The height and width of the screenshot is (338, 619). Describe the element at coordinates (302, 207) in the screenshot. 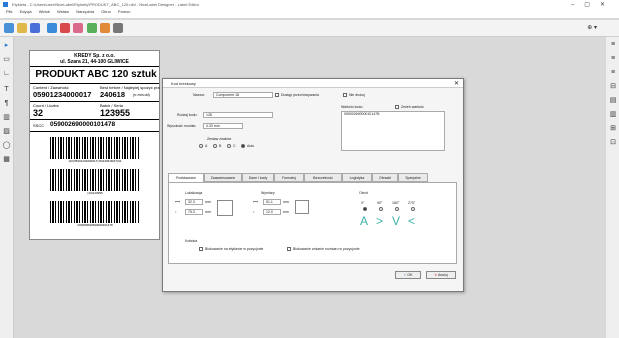

I see `size-preview-icon` at that location.